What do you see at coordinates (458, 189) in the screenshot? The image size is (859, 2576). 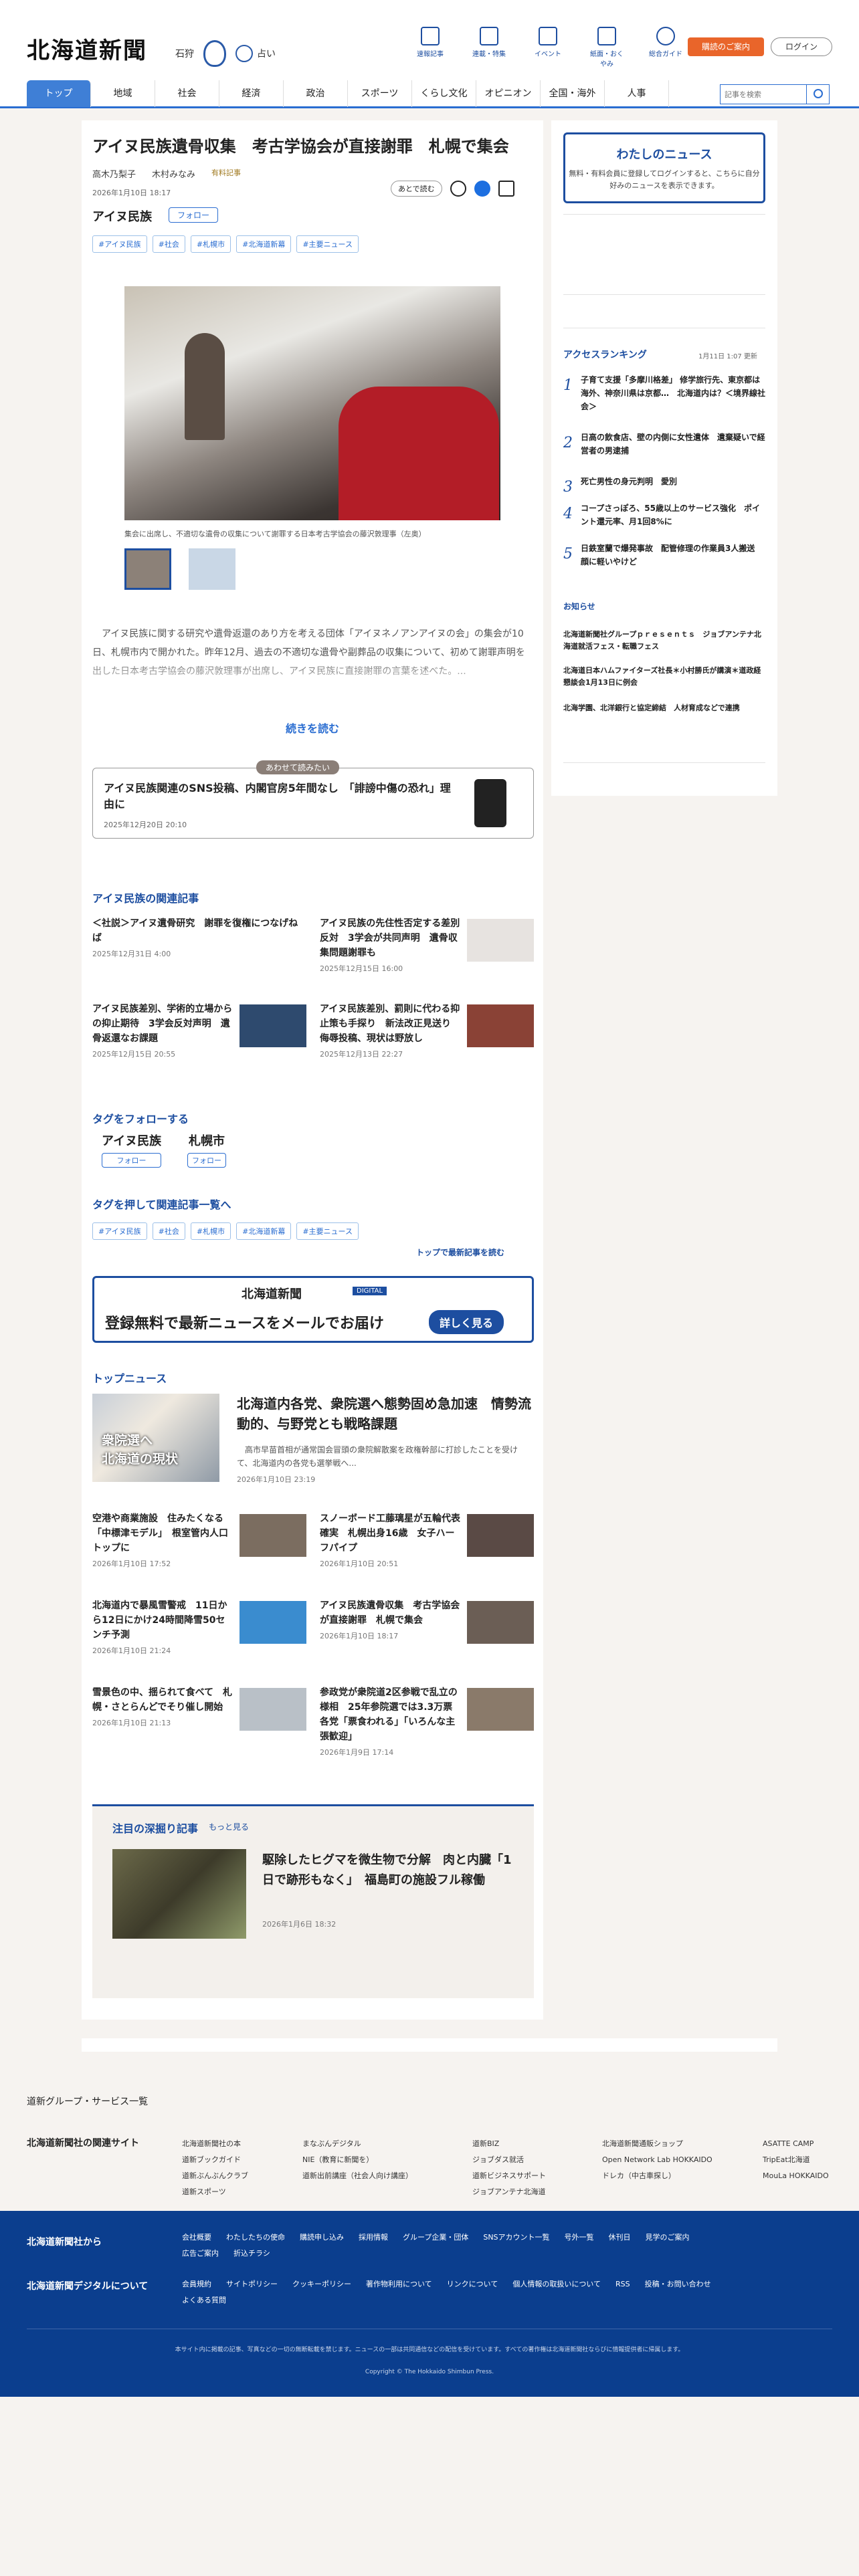 I see `x-share-icon` at bounding box center [458, 189].